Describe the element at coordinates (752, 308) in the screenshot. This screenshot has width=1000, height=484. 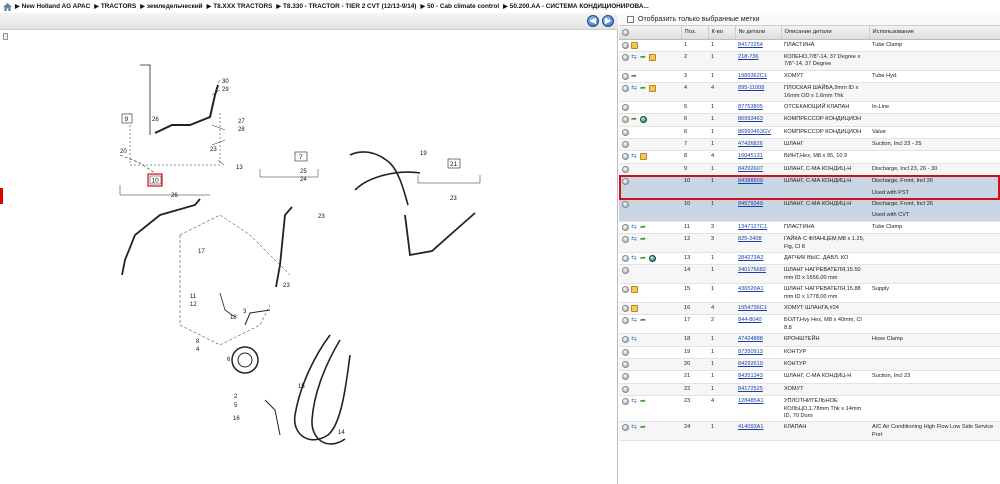
I see `row-part-number-text: 1954736C1` at that location.